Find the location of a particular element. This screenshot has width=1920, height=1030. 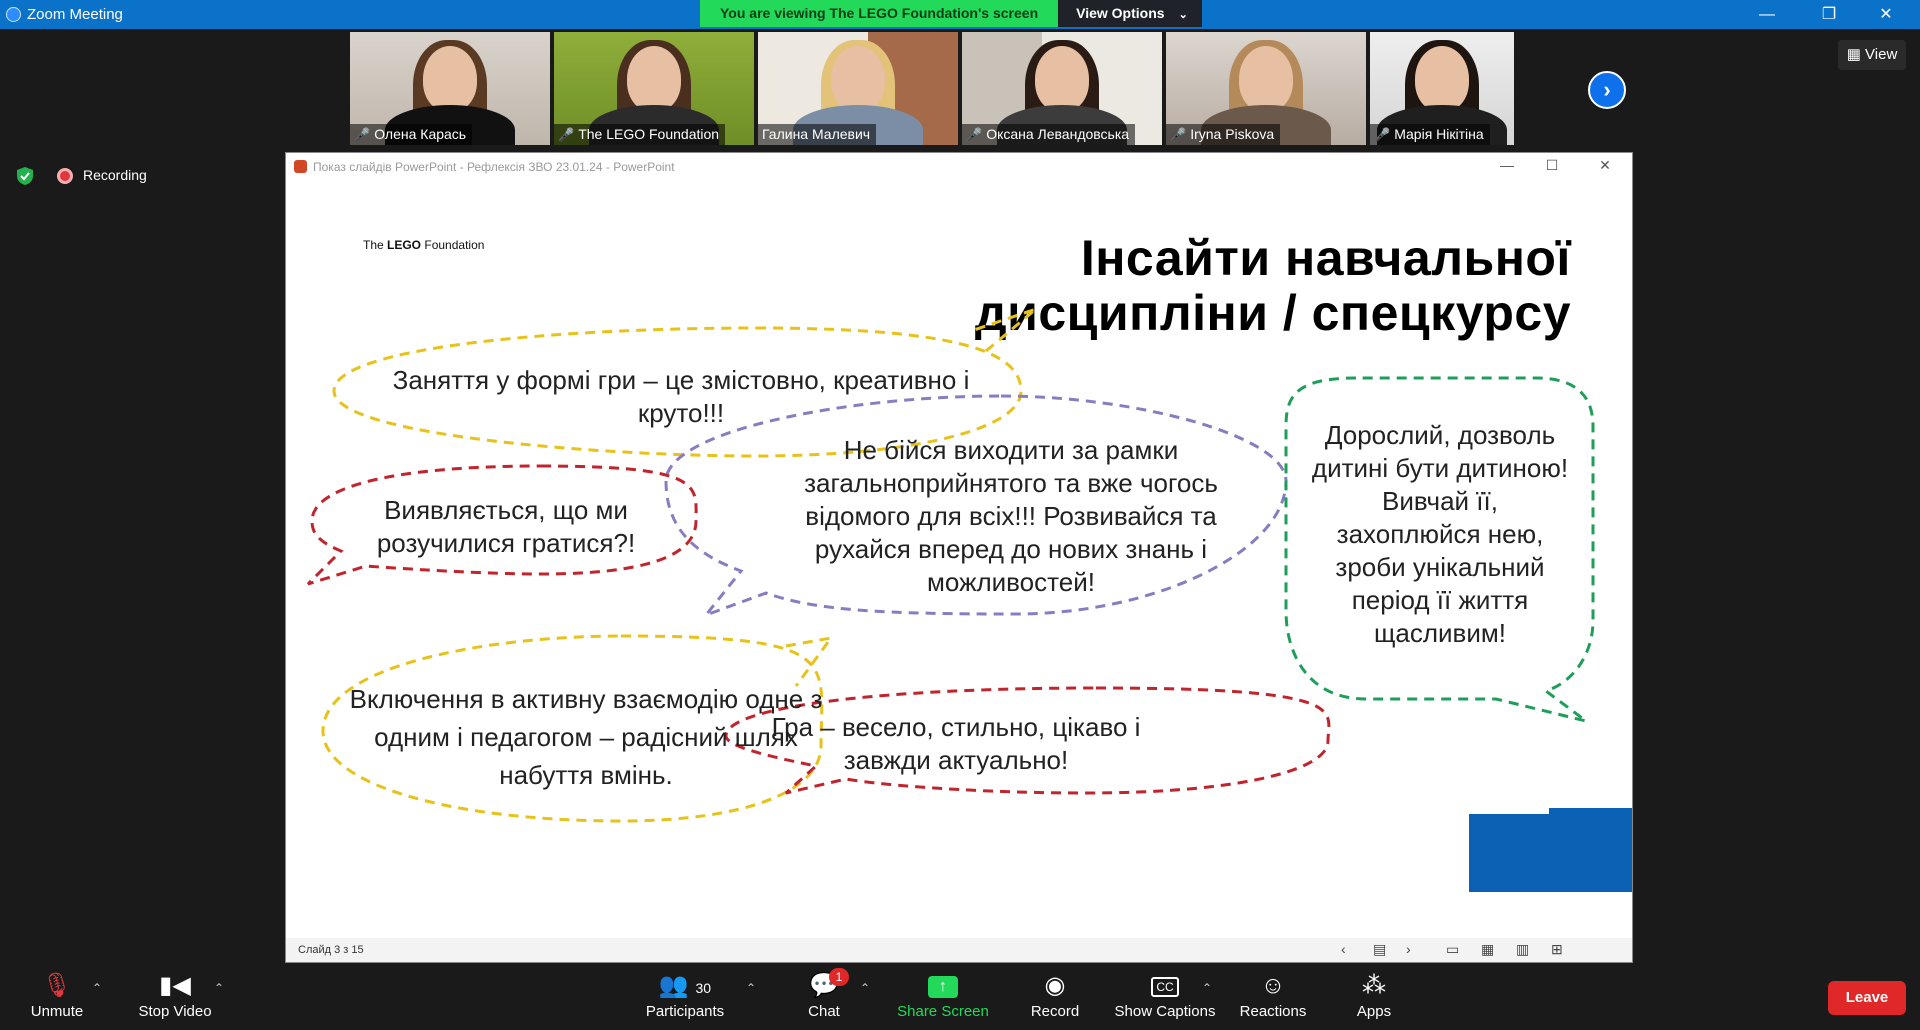

normal-view-icon: ▭ is located at coordinates (1452, 949).